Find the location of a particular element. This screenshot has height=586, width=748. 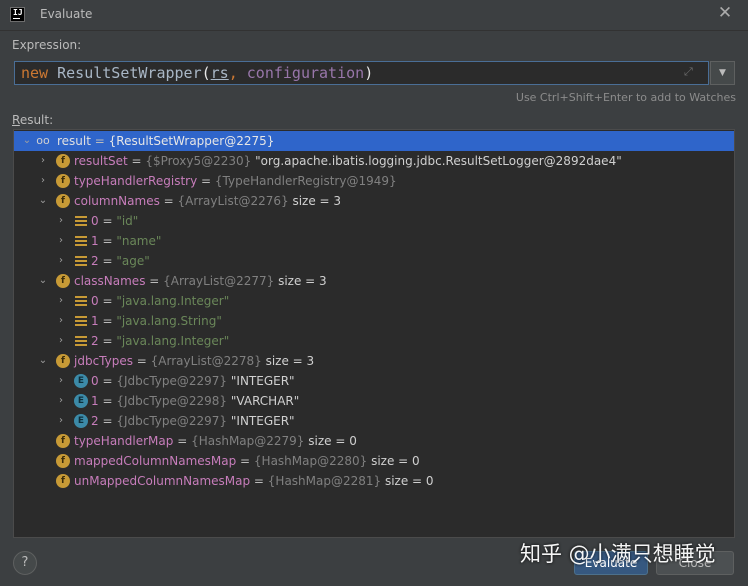

window-title: Evaluate is located at coordinates (66, 14).